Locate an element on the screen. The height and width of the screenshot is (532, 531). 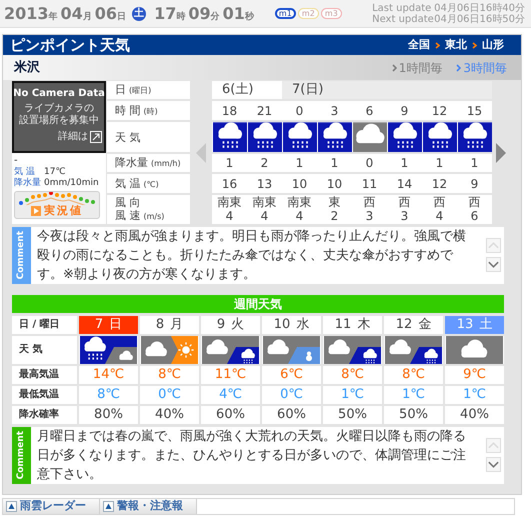
update-time: 04月06日16時40分 is located at coordinates (479, 8).